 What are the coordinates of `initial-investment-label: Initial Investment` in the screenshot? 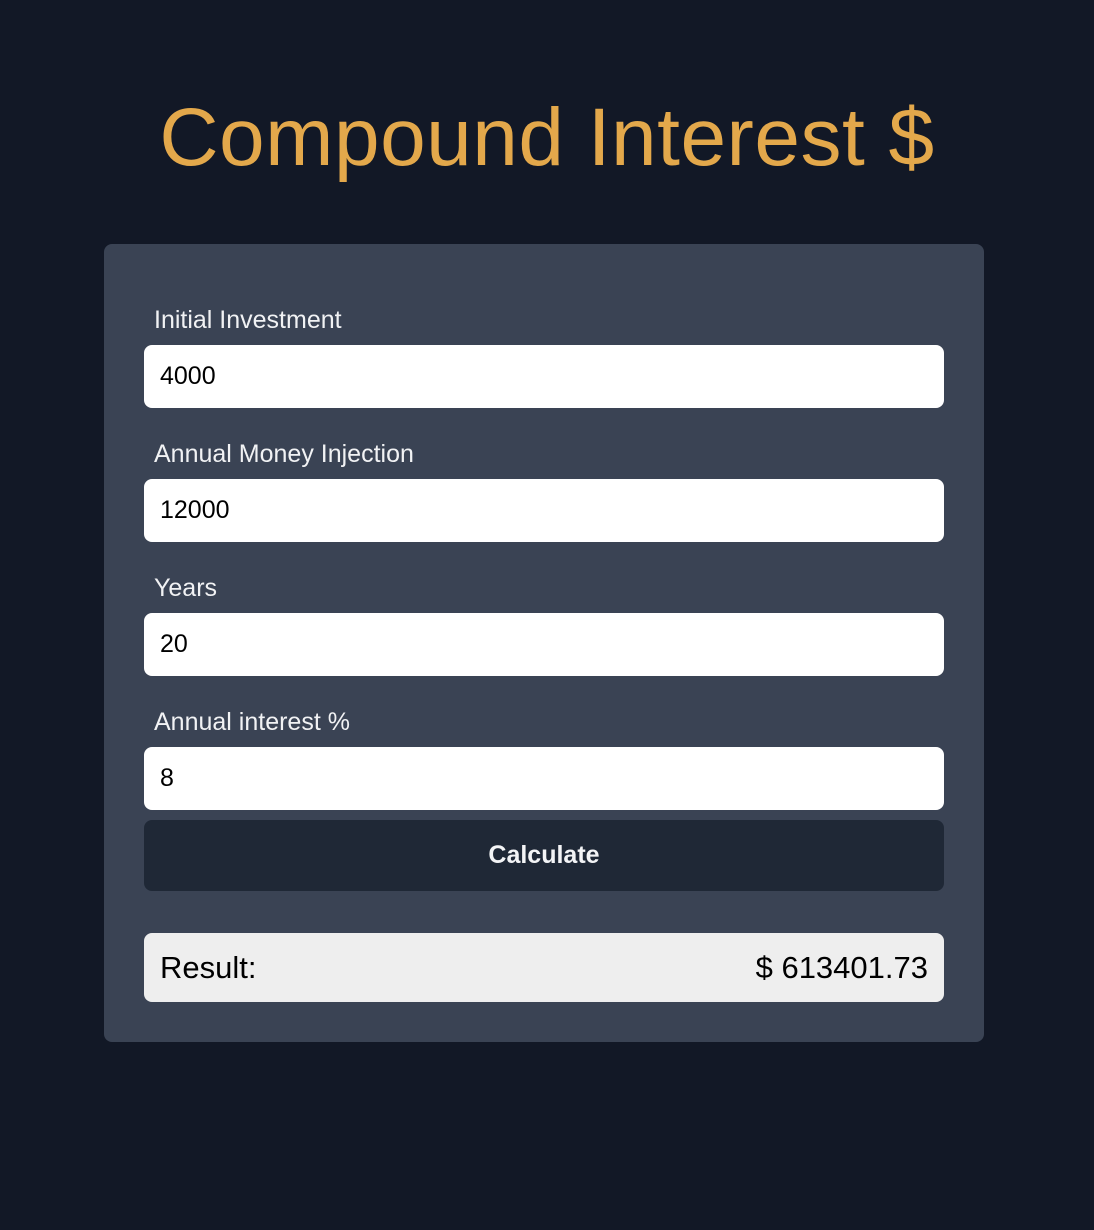 It's located at (248, 320).